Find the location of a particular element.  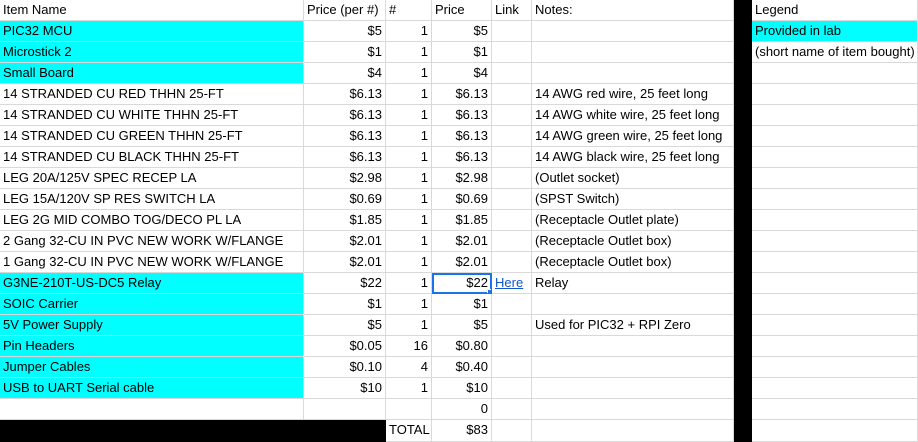

price-cell: $22 is located at coordinates (462, 283).